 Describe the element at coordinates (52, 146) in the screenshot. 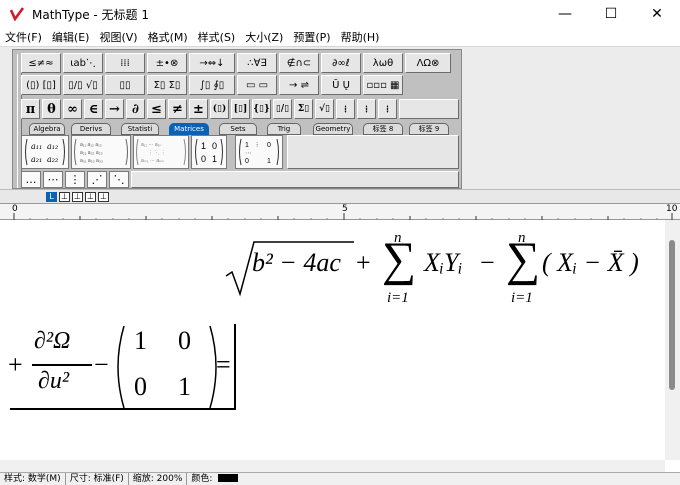

I see `svg-text: a₁₂` at that location.